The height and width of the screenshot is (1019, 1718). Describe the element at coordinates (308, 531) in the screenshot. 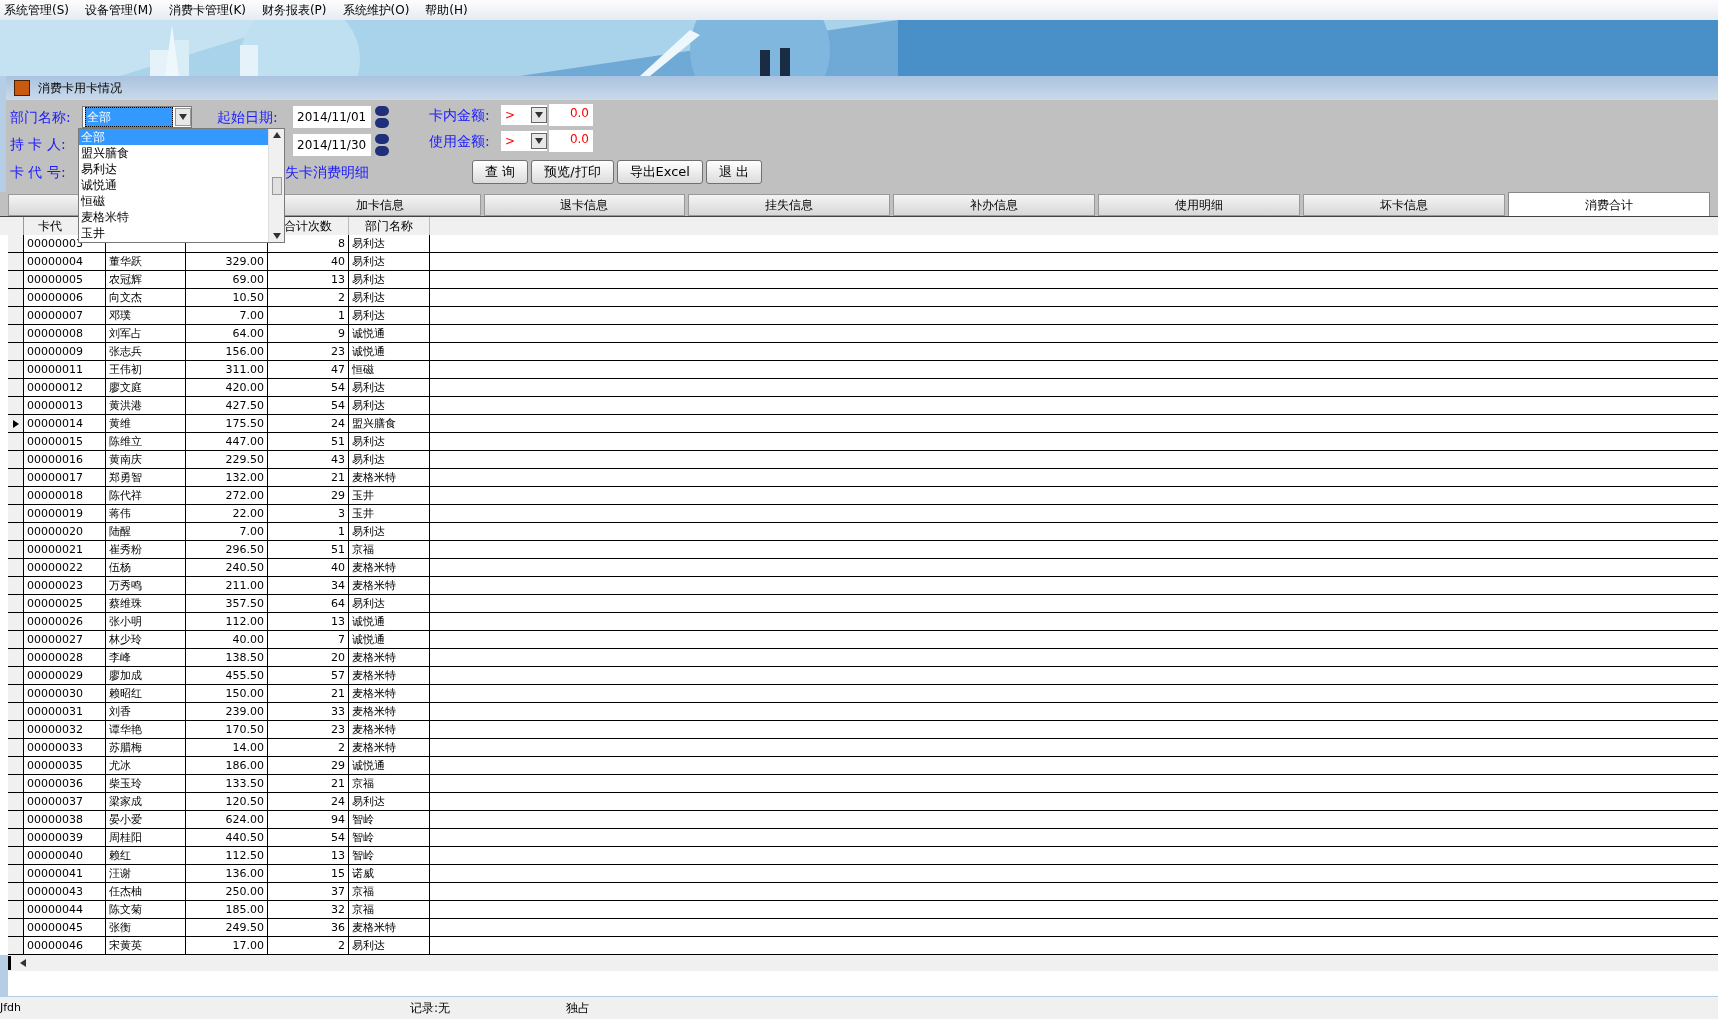

I see `table-cell: 1` at that location.